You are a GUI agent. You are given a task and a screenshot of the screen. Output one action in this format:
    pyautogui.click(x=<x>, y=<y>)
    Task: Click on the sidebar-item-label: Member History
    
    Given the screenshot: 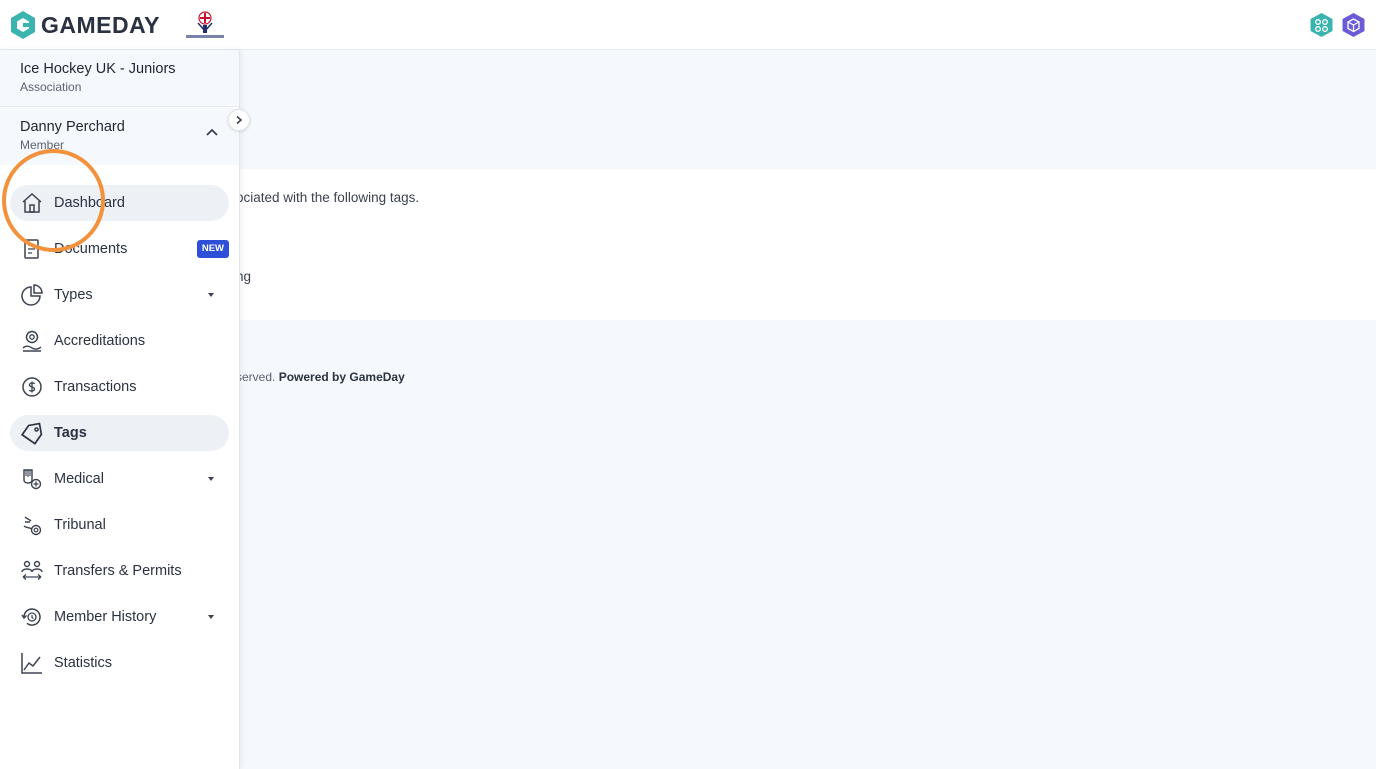 What is the action you would take?
    pyautogui.click(x=105, y=617)
    